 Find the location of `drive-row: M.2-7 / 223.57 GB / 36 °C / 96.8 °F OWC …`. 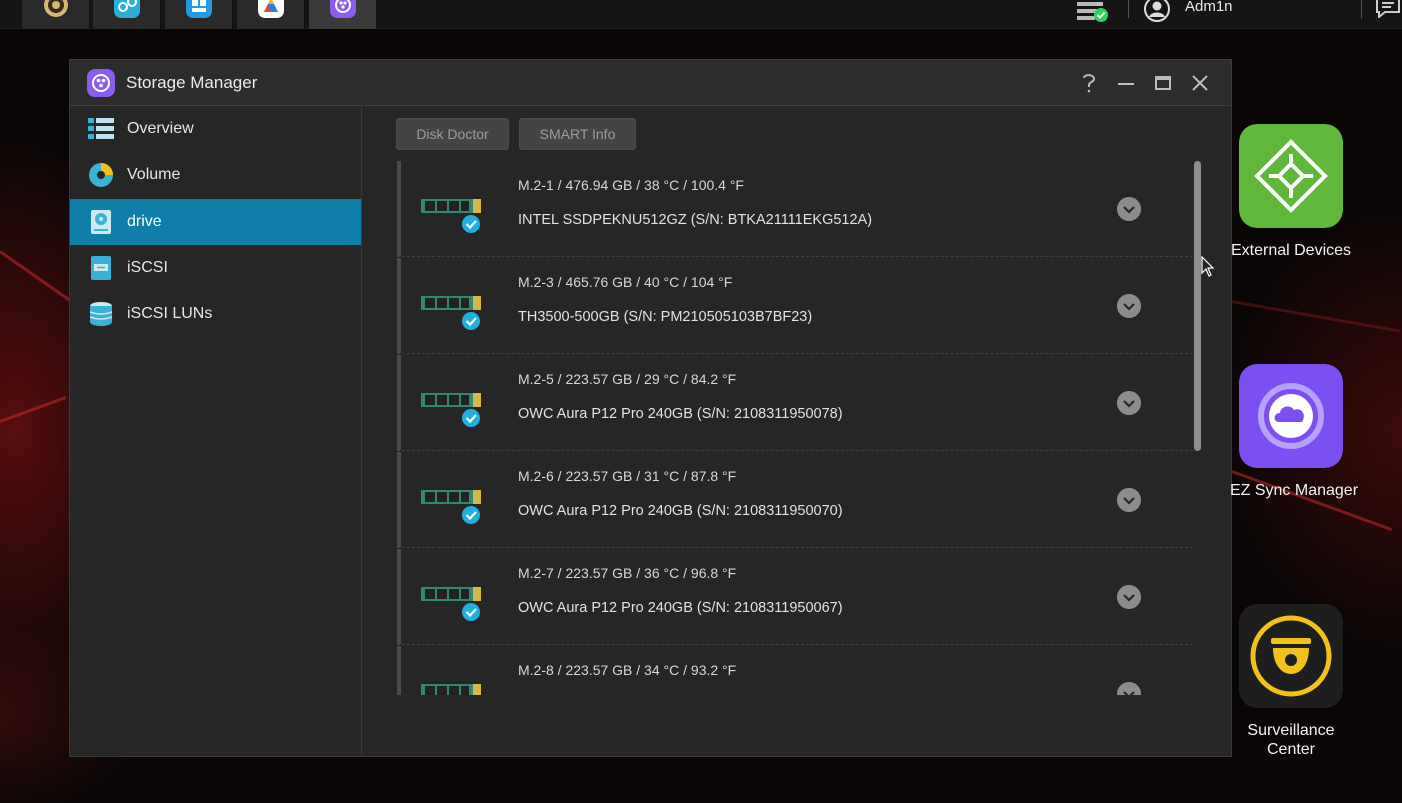

drive-row: M.2-7 / 223.57 GB / 36 °C / 96.8 °F OWC … is located at coordinates (795, 597).